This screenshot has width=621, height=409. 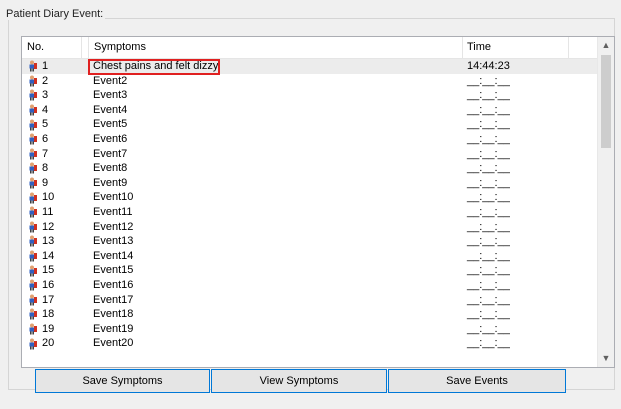 I want to click on row-symptom: Event19, so click(x=113, y=328).